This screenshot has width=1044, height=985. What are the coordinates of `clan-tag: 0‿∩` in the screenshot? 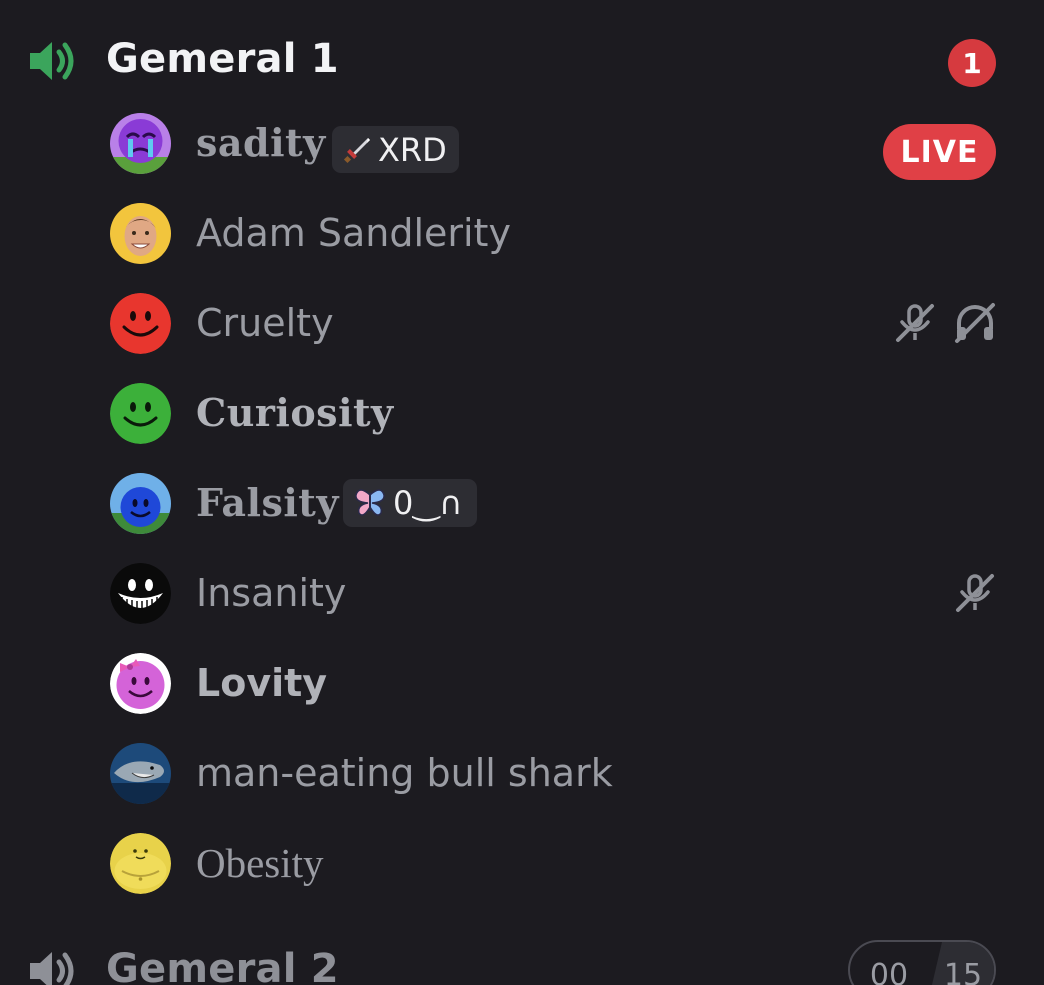 It's located at (410, 503).